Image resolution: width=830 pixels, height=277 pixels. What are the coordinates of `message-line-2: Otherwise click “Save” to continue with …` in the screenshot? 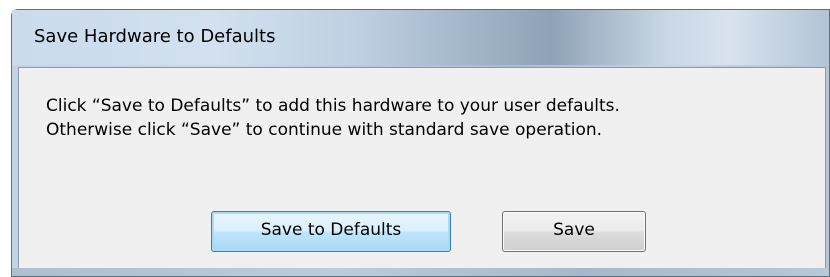 It's located at (324, 130).